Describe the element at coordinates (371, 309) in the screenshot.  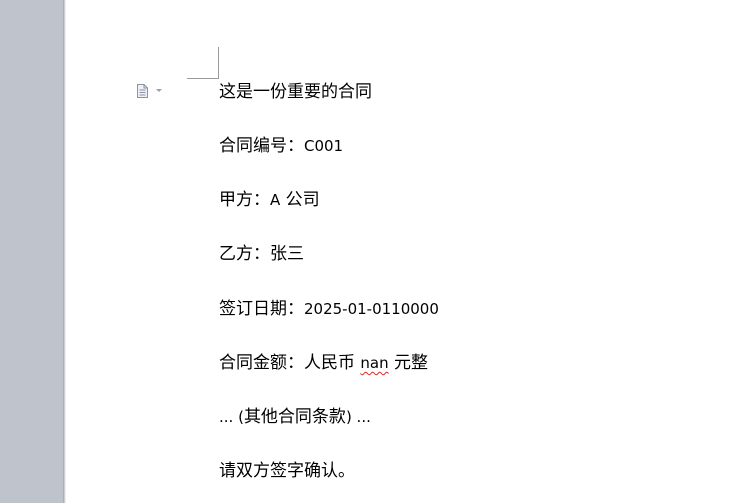
I see `signing-date-value: 2025-01-0110000` at that location.